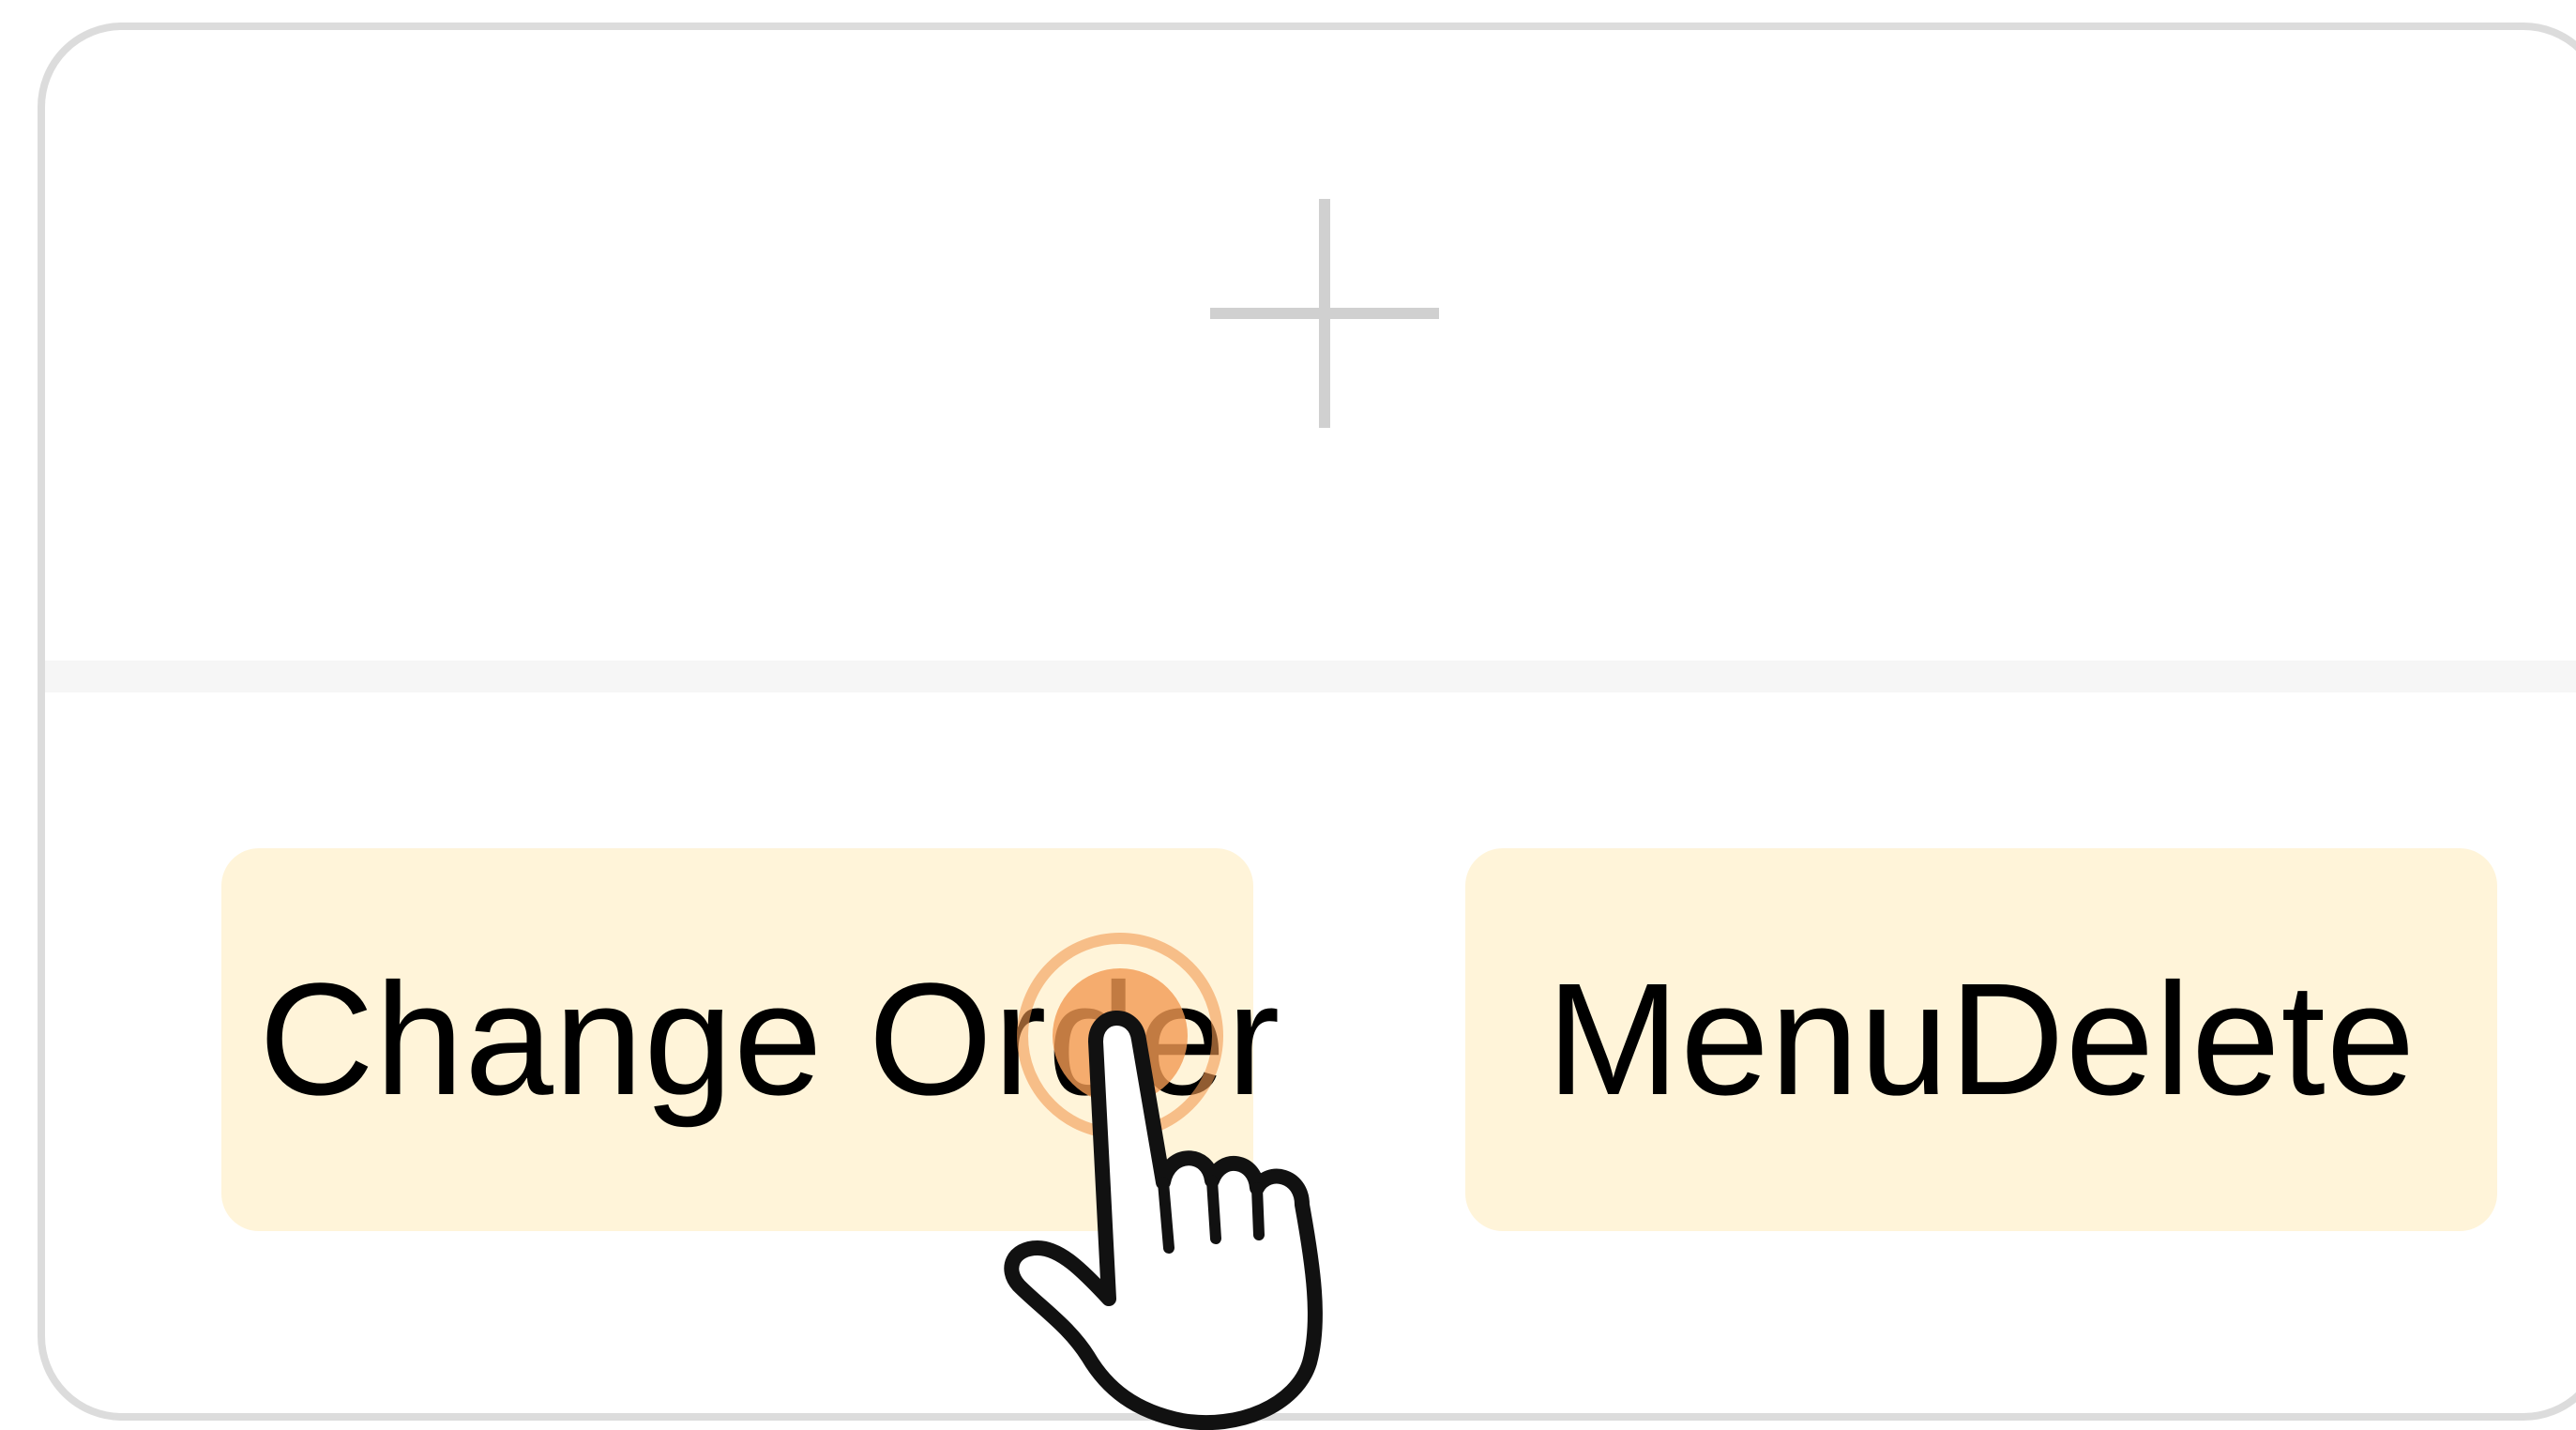 Image resolution: width=2576 pixels, height=1430 pixels. I want to click on menu-delete-button: MenuDelete, so click(1981, 1039).